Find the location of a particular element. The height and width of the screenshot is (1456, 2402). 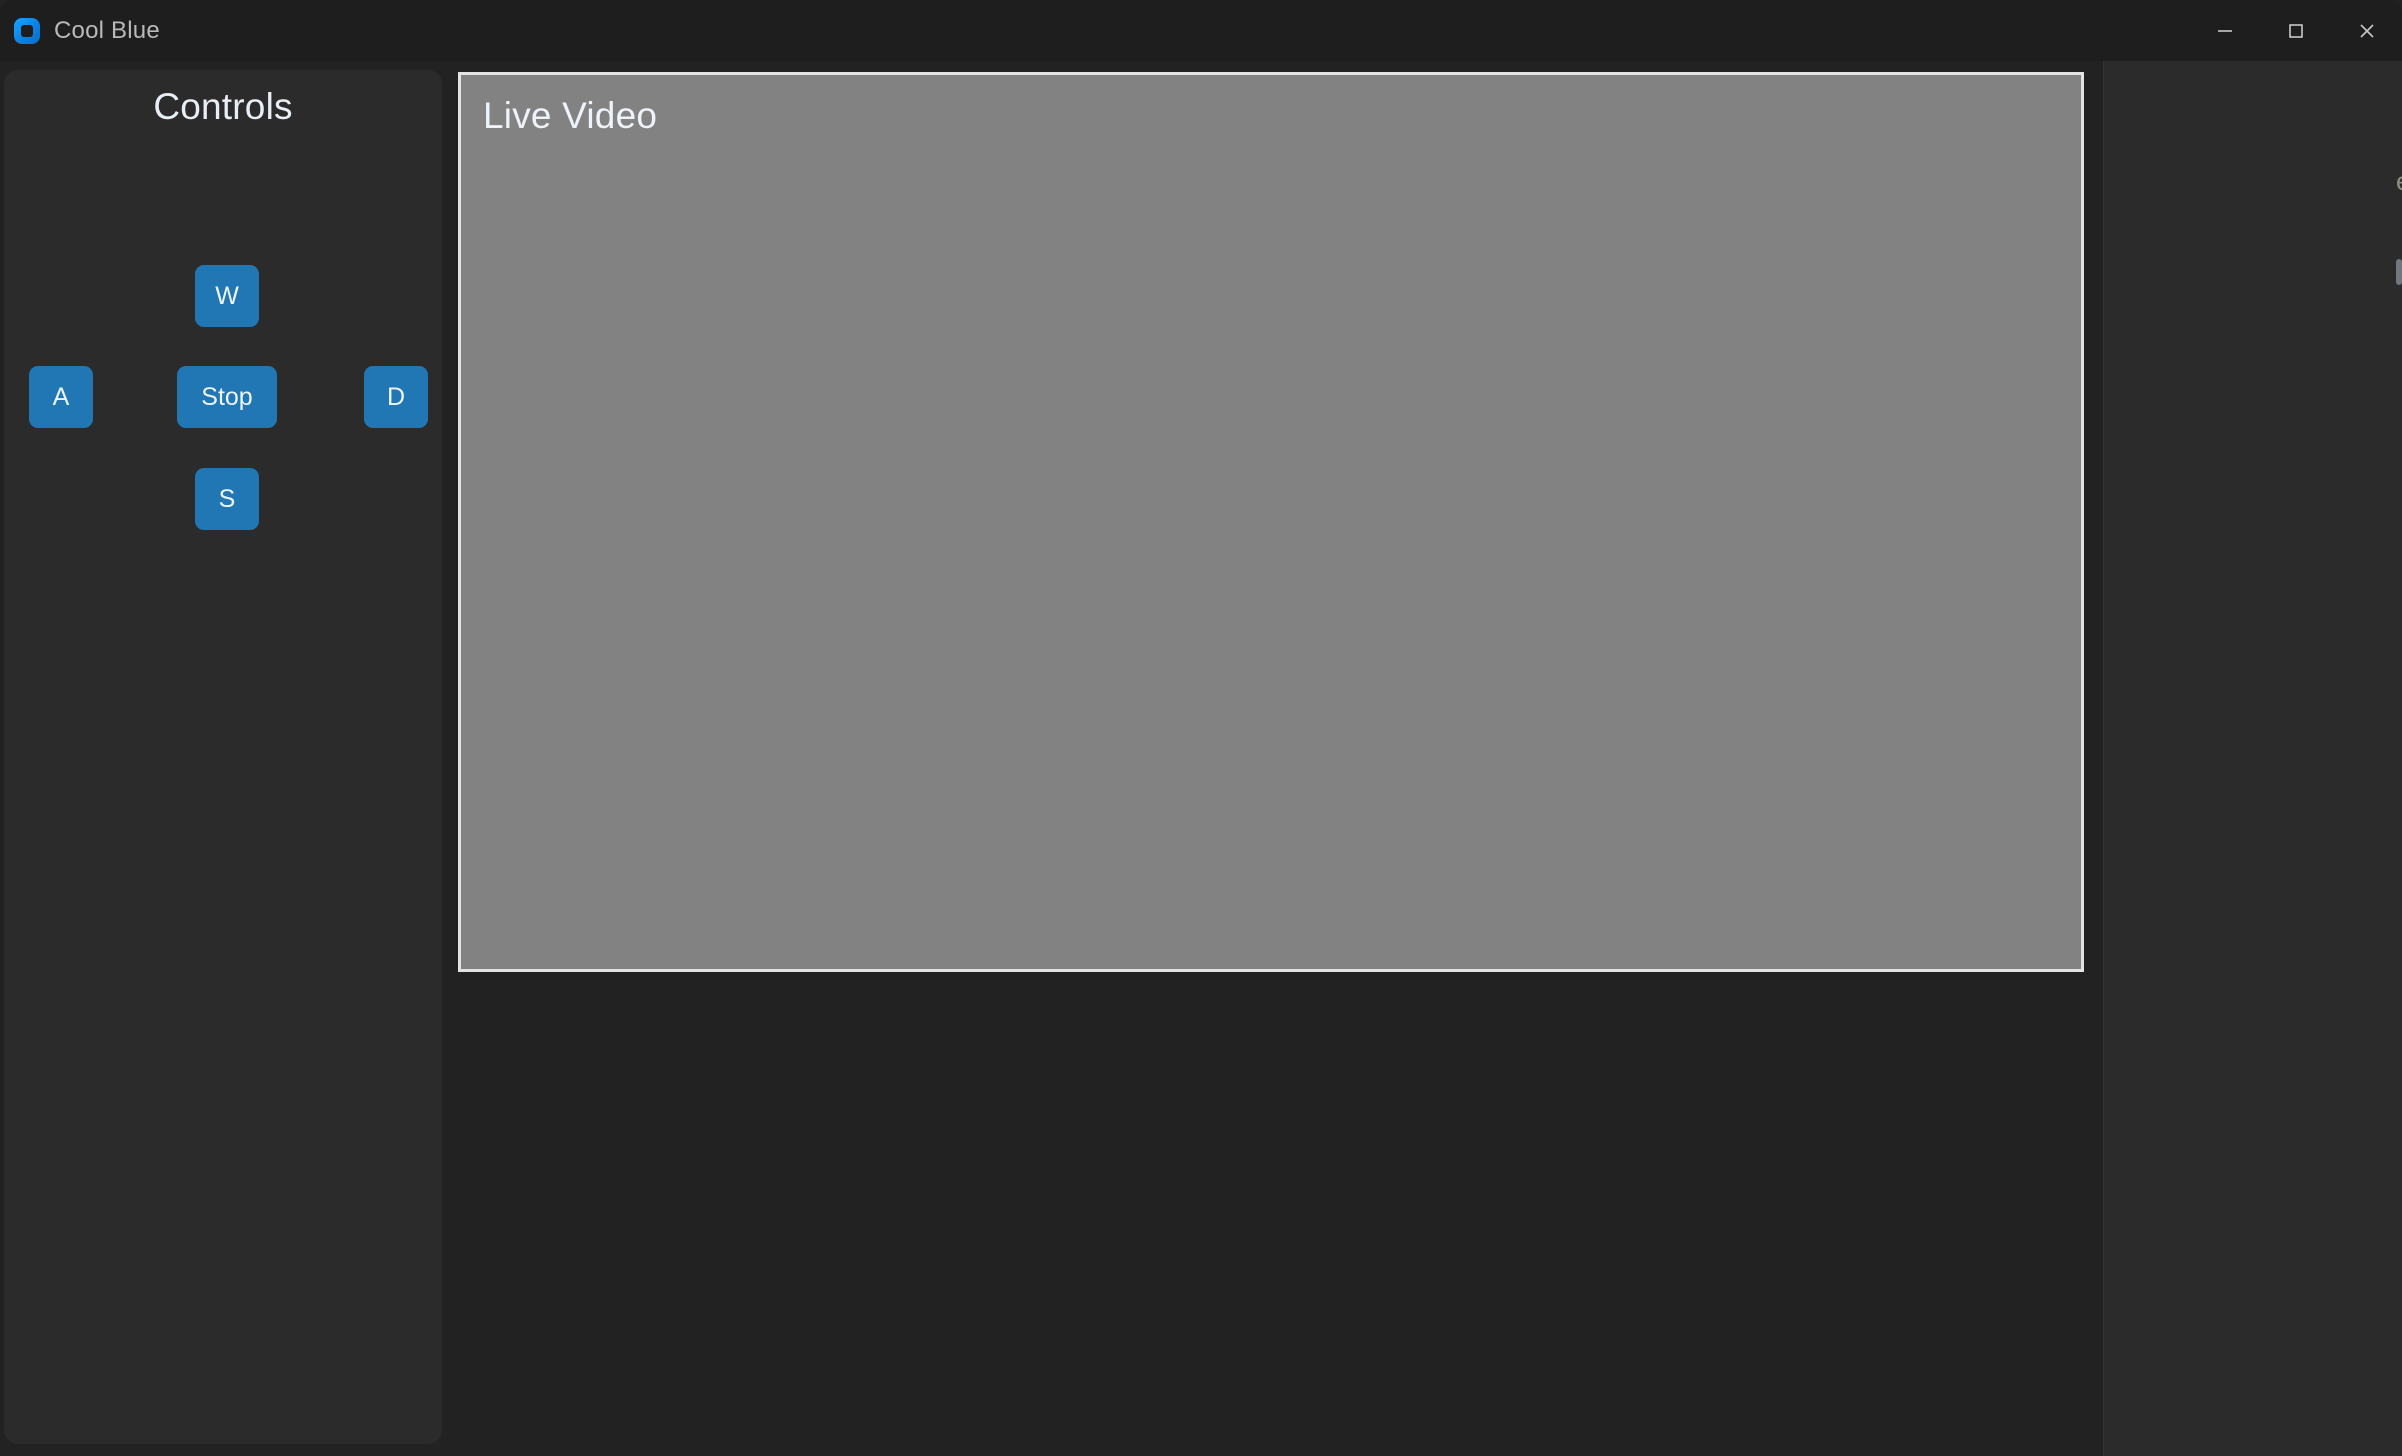

clipped-offscreen-text: e o b is located at coordinates (2399, 521).